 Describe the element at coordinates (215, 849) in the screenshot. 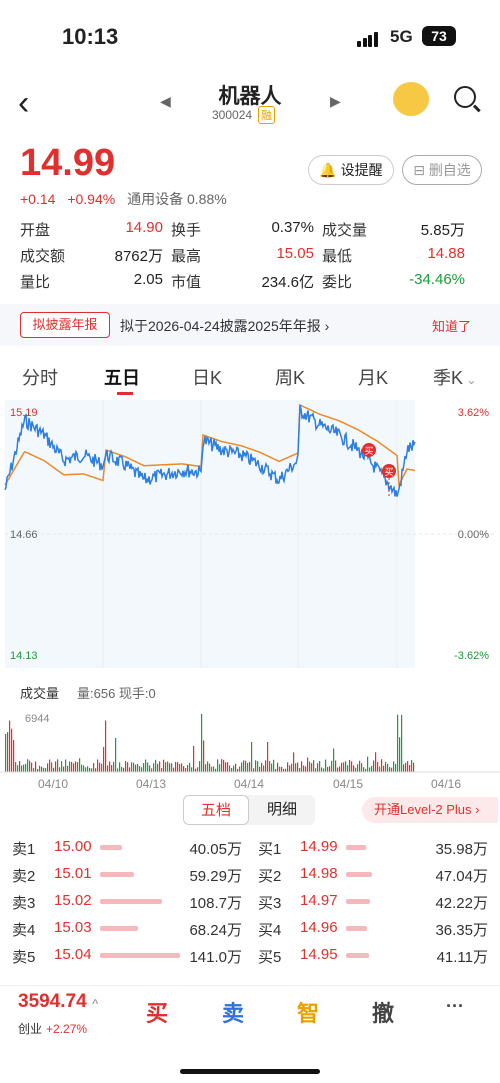

I see `ask-volume: 40.05万` at that location.